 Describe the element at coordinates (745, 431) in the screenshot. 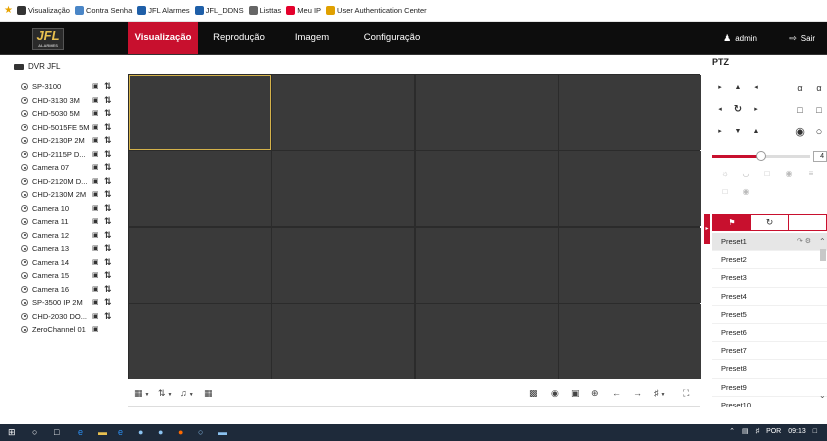

I see `network-icon: ▤` at that location.